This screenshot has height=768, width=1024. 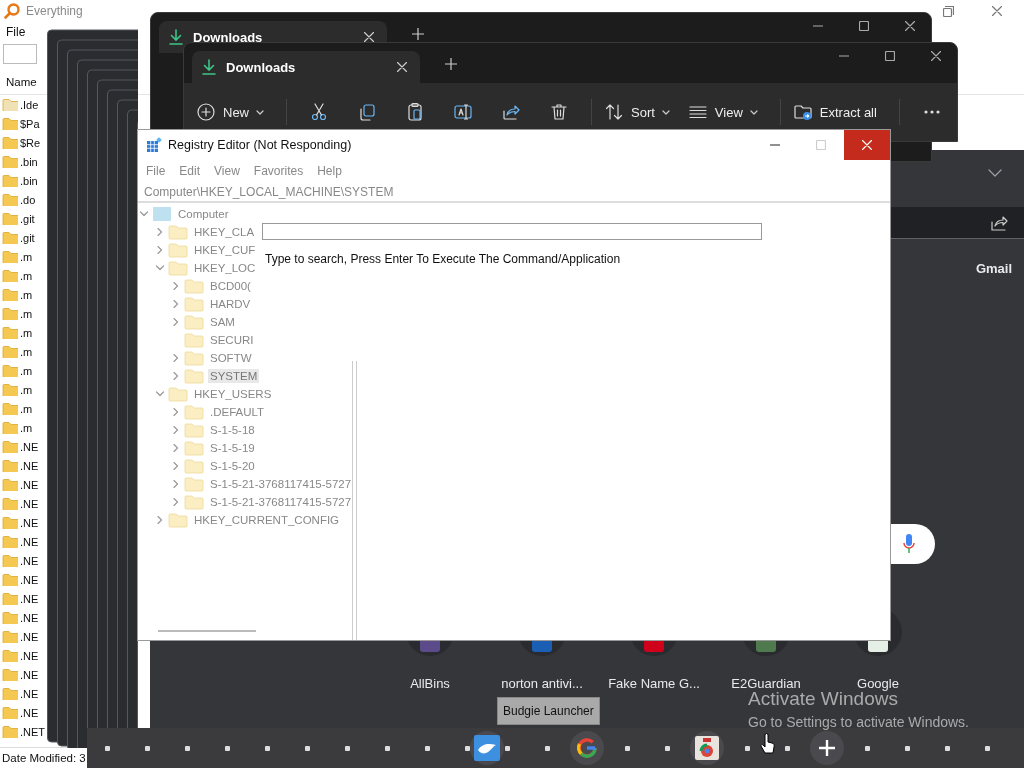 What do you see at coordinates (267, 520) in the screenshot?
I see `tree-item: HKEY_CURRENT_CONFIG` at bounding box center [267, 520].